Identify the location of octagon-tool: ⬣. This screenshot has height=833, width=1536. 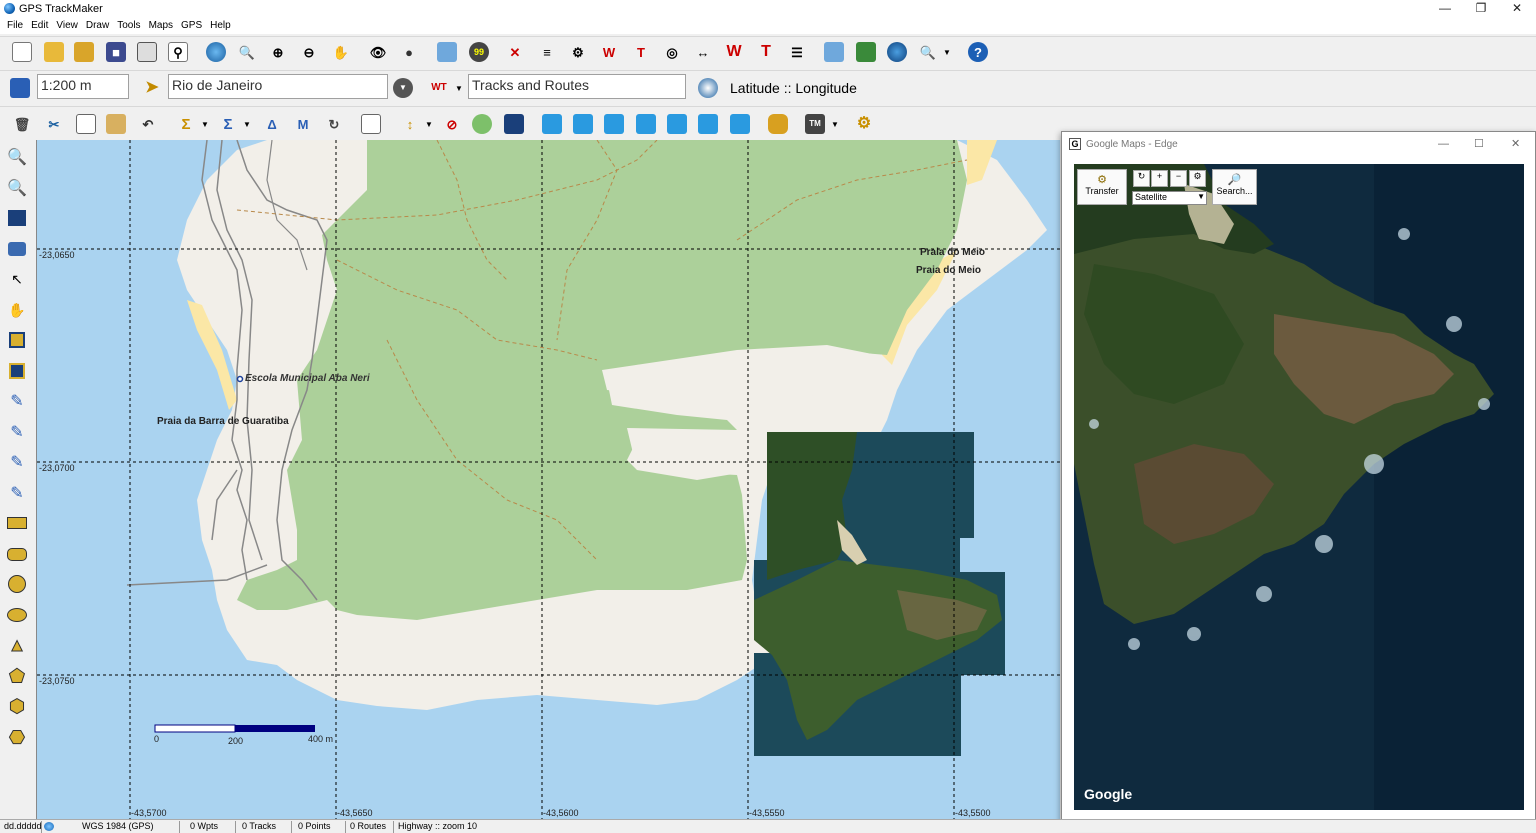
(17, 737).